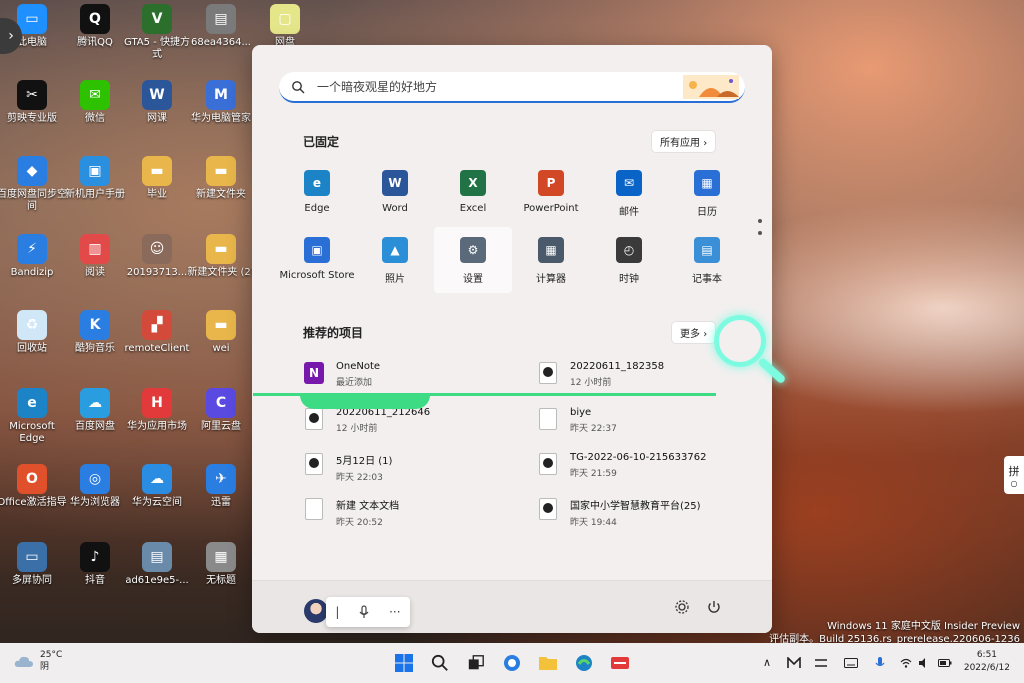 This screenshot has height=683, width=1024. I want to click on all-apps-button: 所有应用 ›, so click(684, 141).